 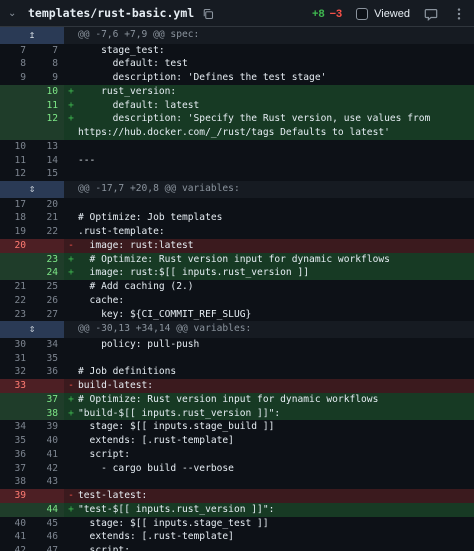 I want to click on old-line-number: 7, so click(x=16, y=50).